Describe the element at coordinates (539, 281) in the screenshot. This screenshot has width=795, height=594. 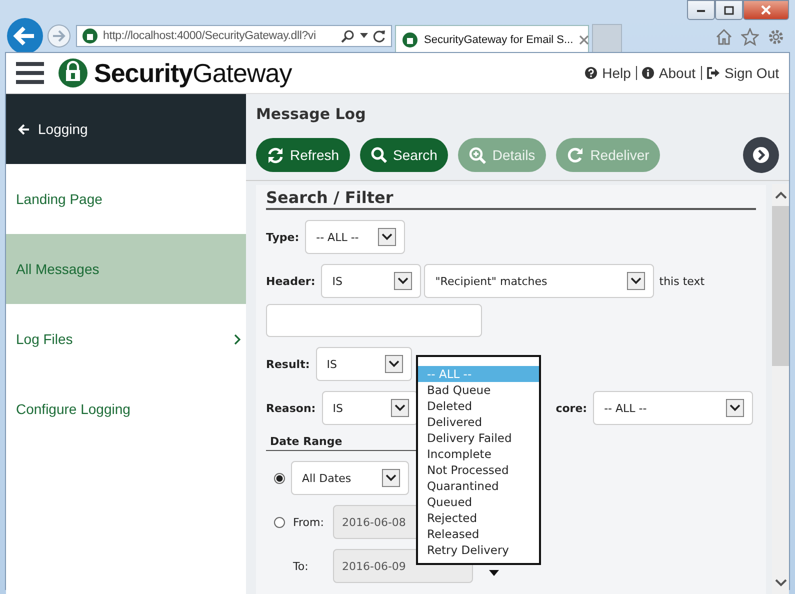
I see `header-select: "Recipient" matches` at that location.